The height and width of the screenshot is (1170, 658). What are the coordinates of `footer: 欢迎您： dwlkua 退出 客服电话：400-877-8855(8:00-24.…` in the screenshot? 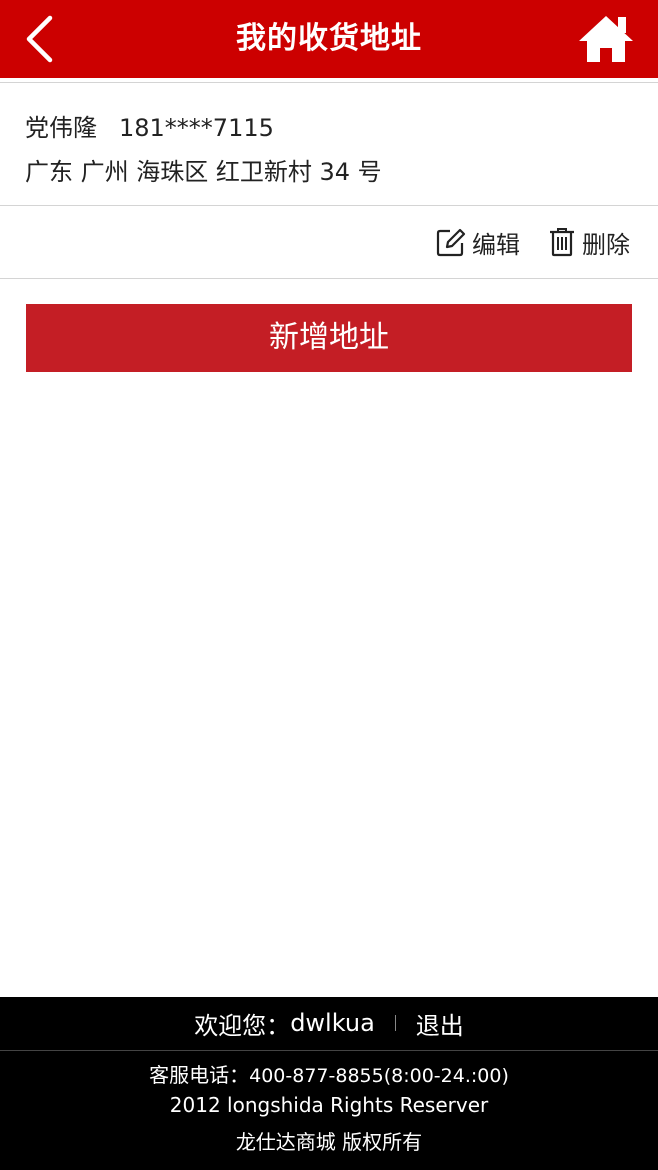 It's located at (329, 1083).